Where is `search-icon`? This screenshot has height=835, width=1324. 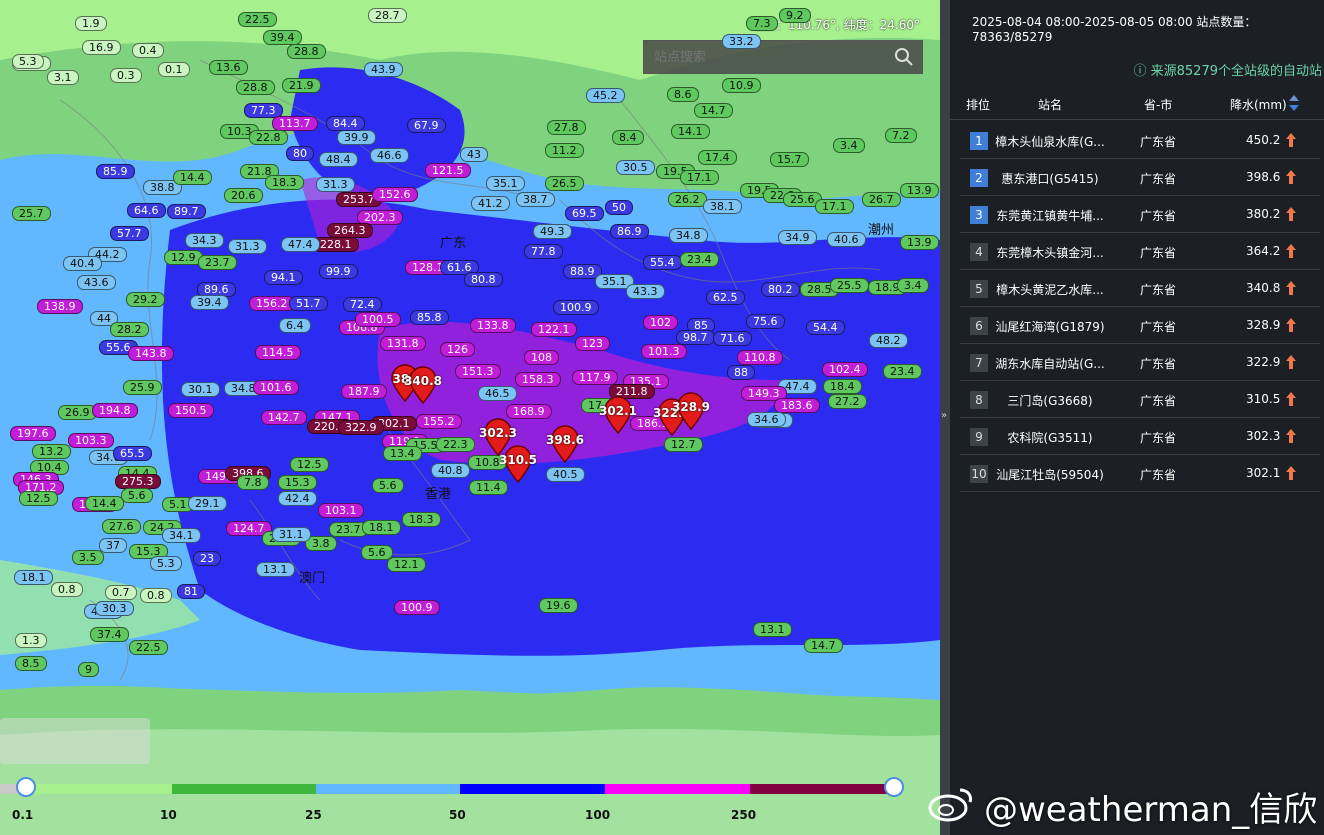
search-icon is located at coordinates (904, 57).